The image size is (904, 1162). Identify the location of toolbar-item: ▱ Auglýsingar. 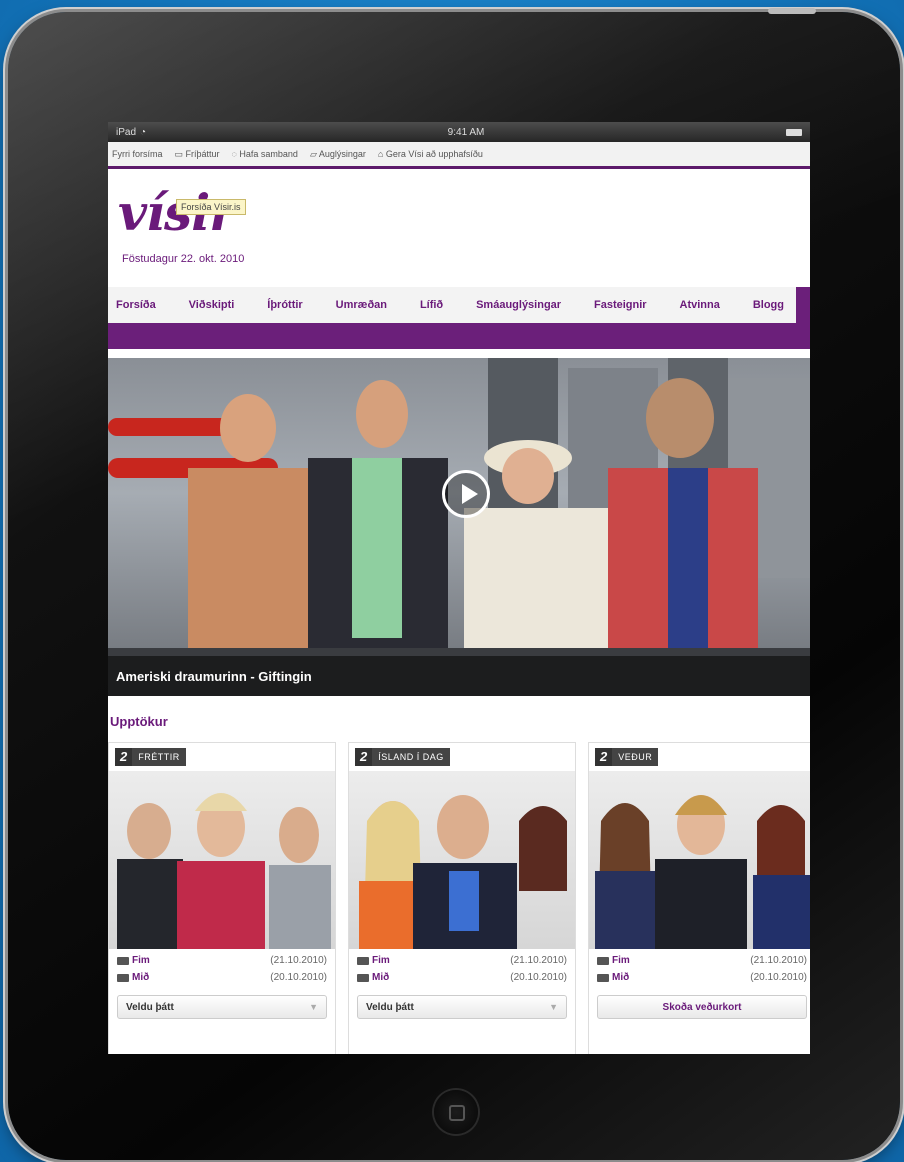
(338, 154).